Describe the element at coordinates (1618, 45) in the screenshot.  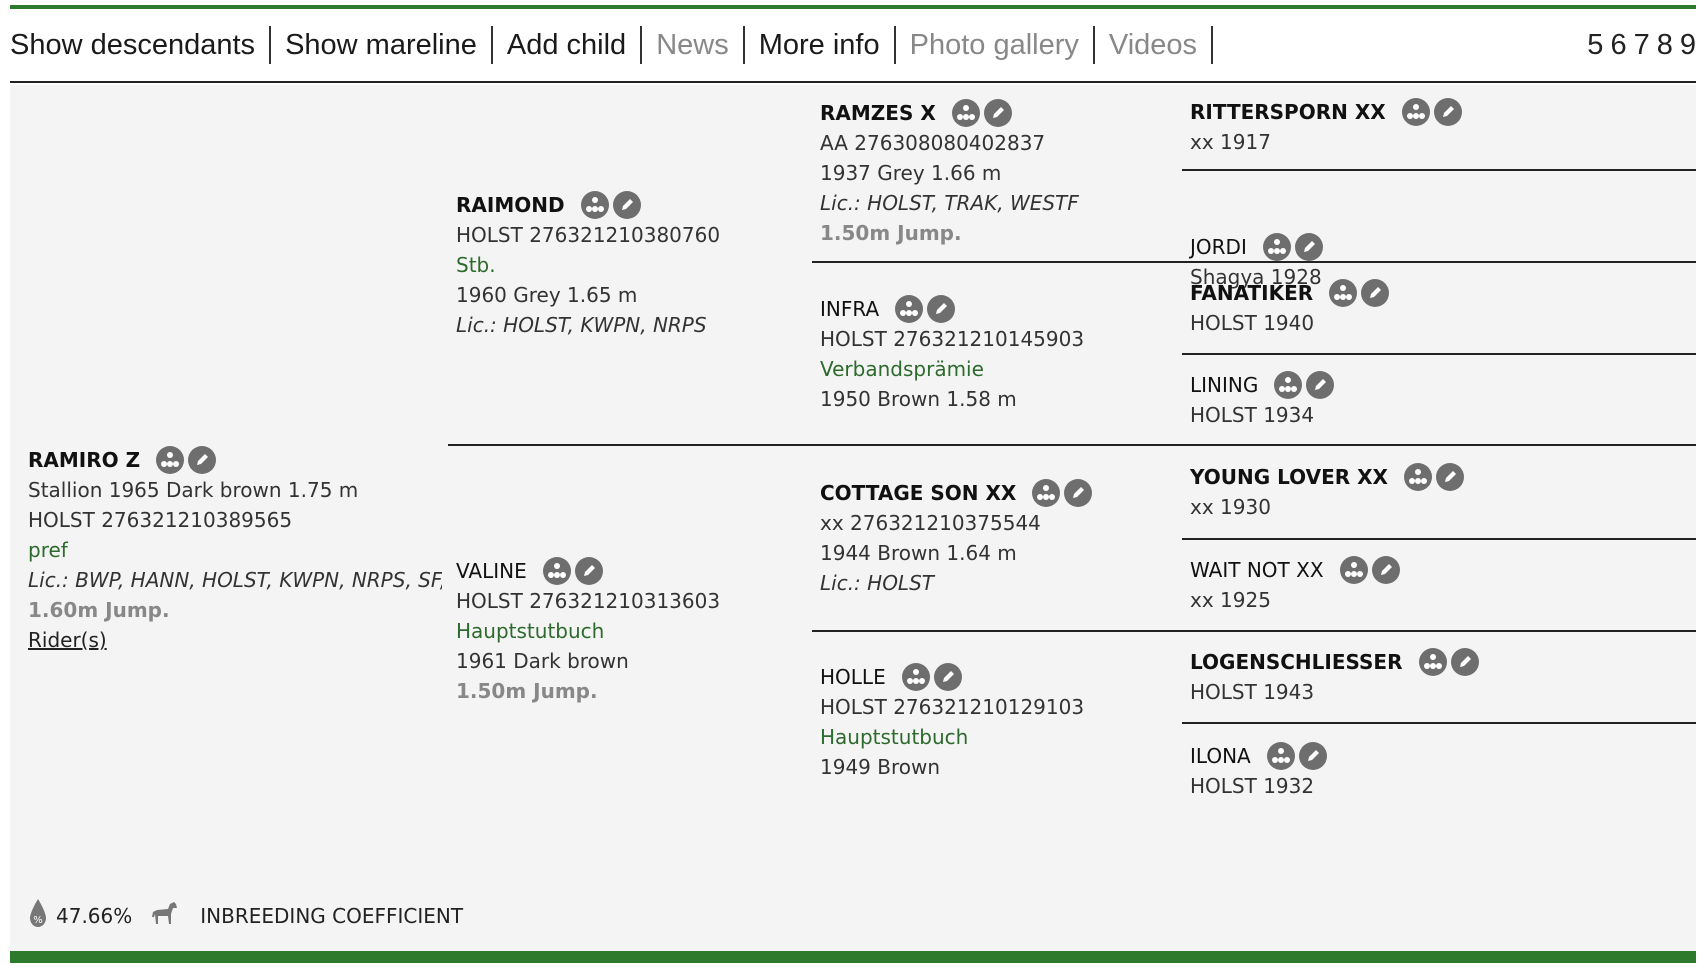
I see `page-link-6: 6` at that location.